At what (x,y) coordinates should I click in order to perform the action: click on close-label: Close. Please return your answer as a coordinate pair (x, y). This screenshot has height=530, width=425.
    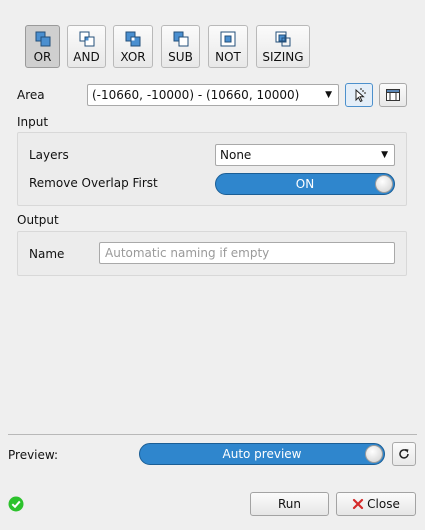
    Looking at the image, I should click on (383, 504).